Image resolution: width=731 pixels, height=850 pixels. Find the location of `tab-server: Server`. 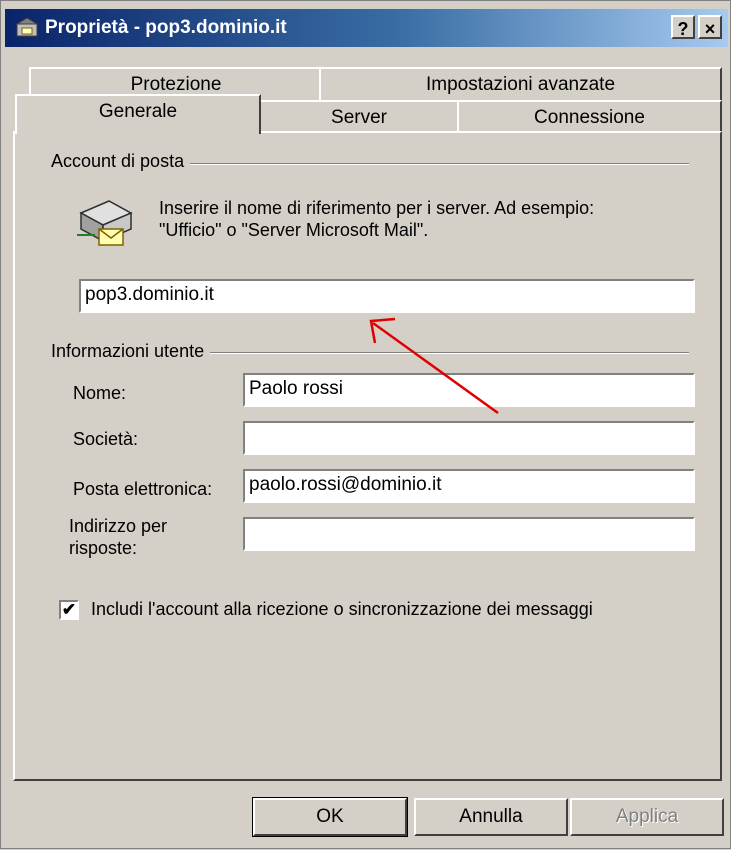

tab-server: Server is located at coordinates (359, 117).